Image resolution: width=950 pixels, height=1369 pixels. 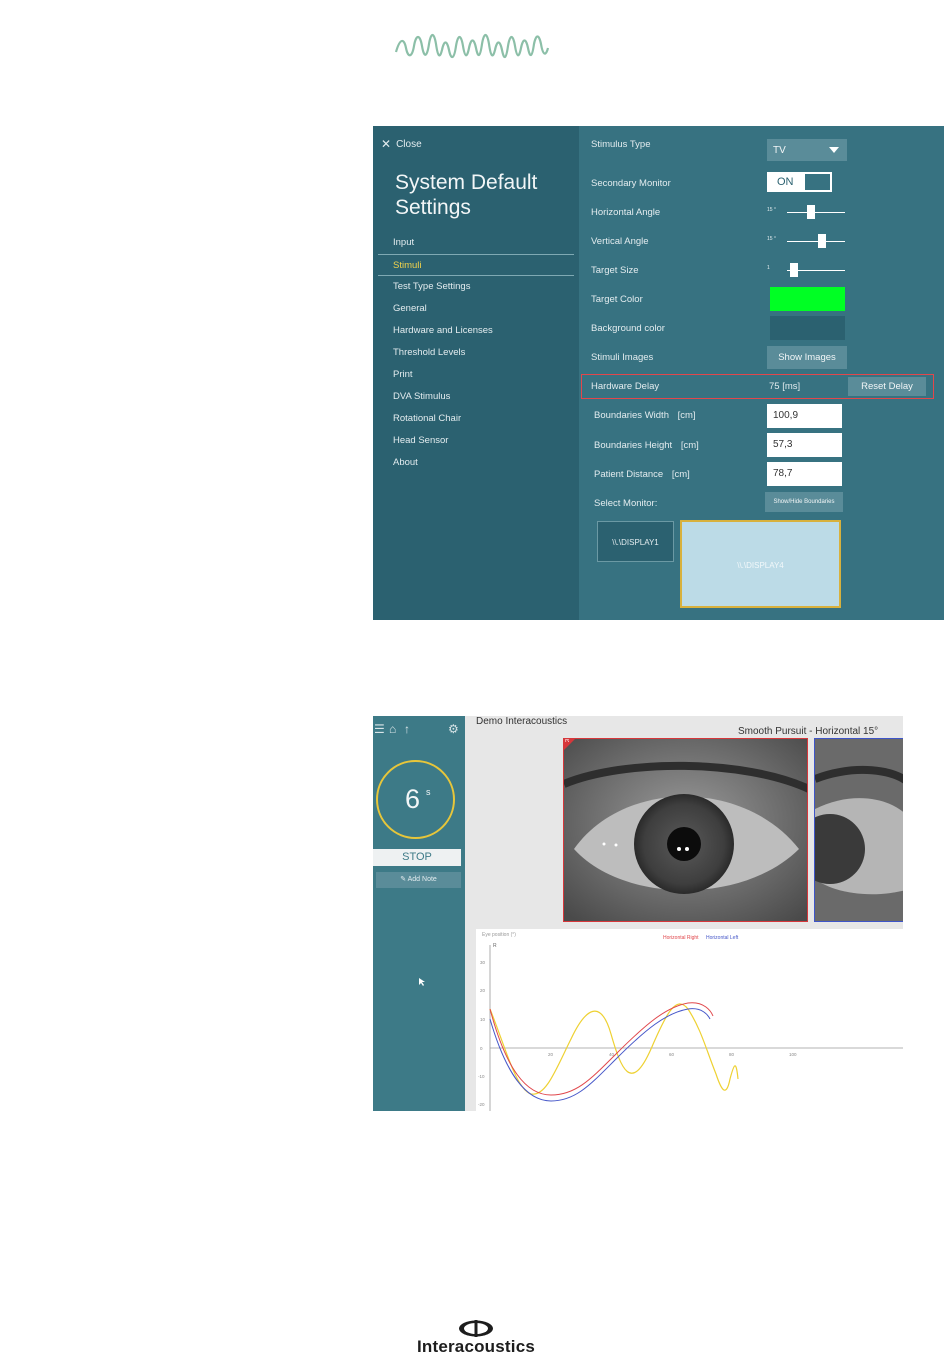 What do you see at coordinates (422, 879) in the screenshot?
I see `add-note-label: Add Note` at bounding box center [422, 879].